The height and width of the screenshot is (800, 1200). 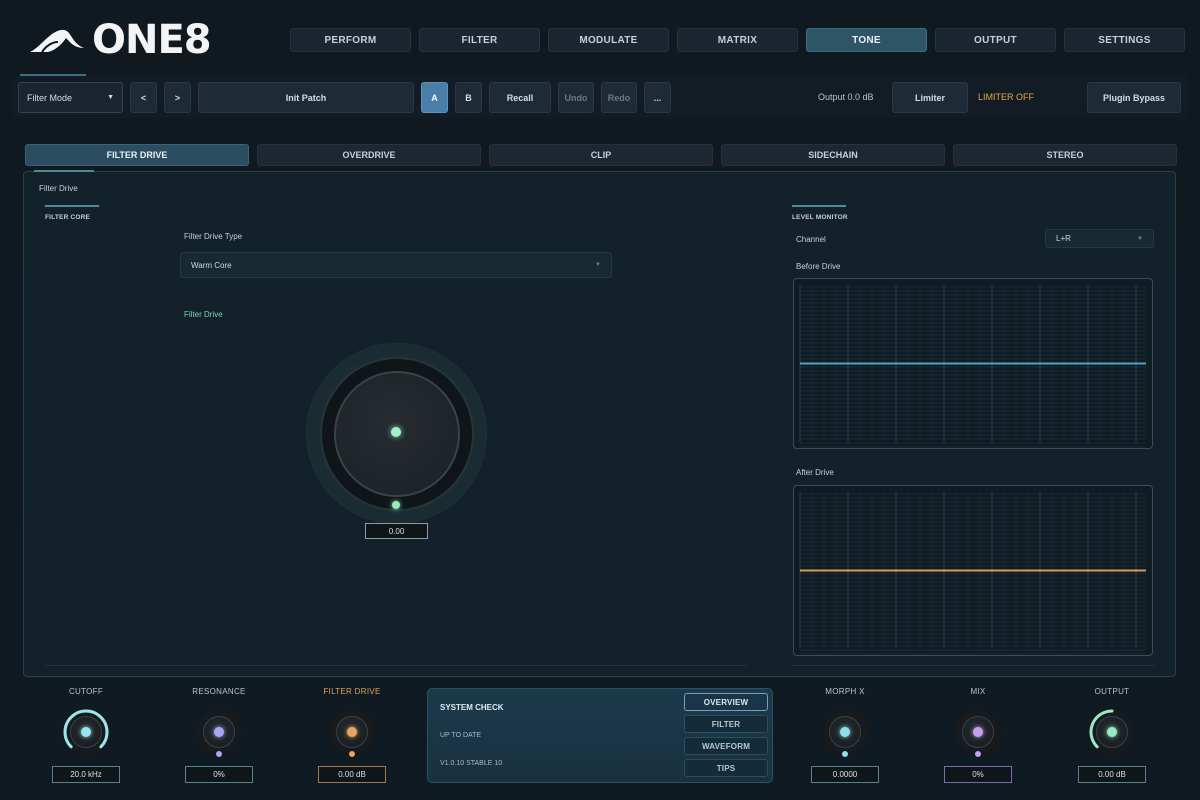 I want to click on mix-knob-center-dot, so click(x=978, y=732).